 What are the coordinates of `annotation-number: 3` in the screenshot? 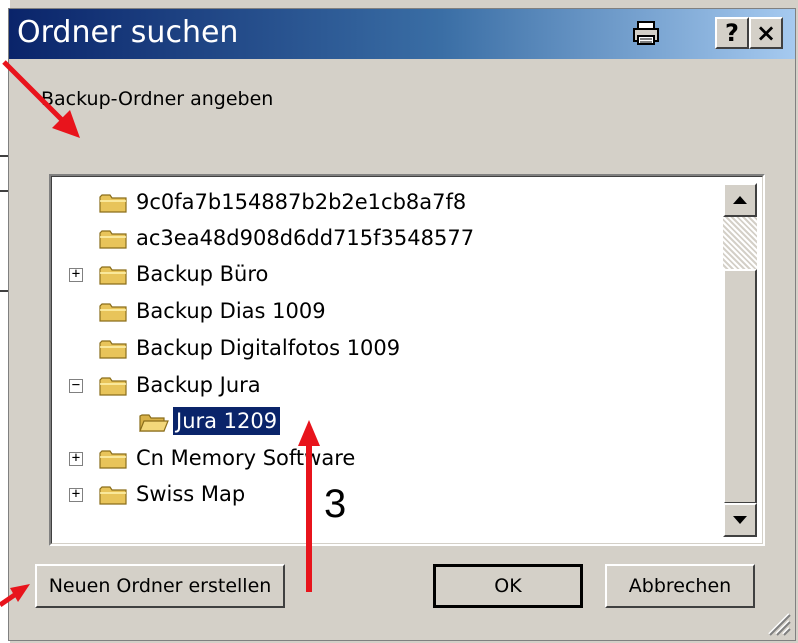 It's located at (335, 504).